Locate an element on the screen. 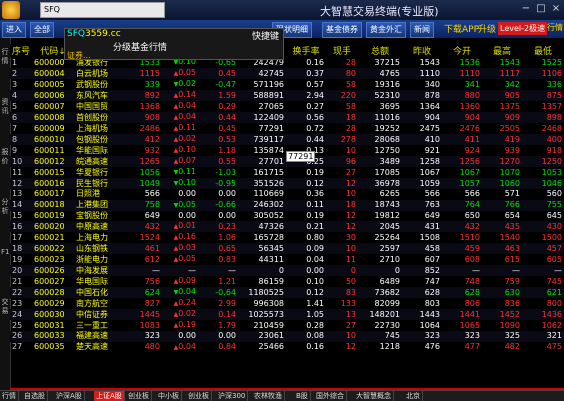 The height and width of the screenshot is (401, 564). cell-vol: 996308 is located at coordinates (268, 303).